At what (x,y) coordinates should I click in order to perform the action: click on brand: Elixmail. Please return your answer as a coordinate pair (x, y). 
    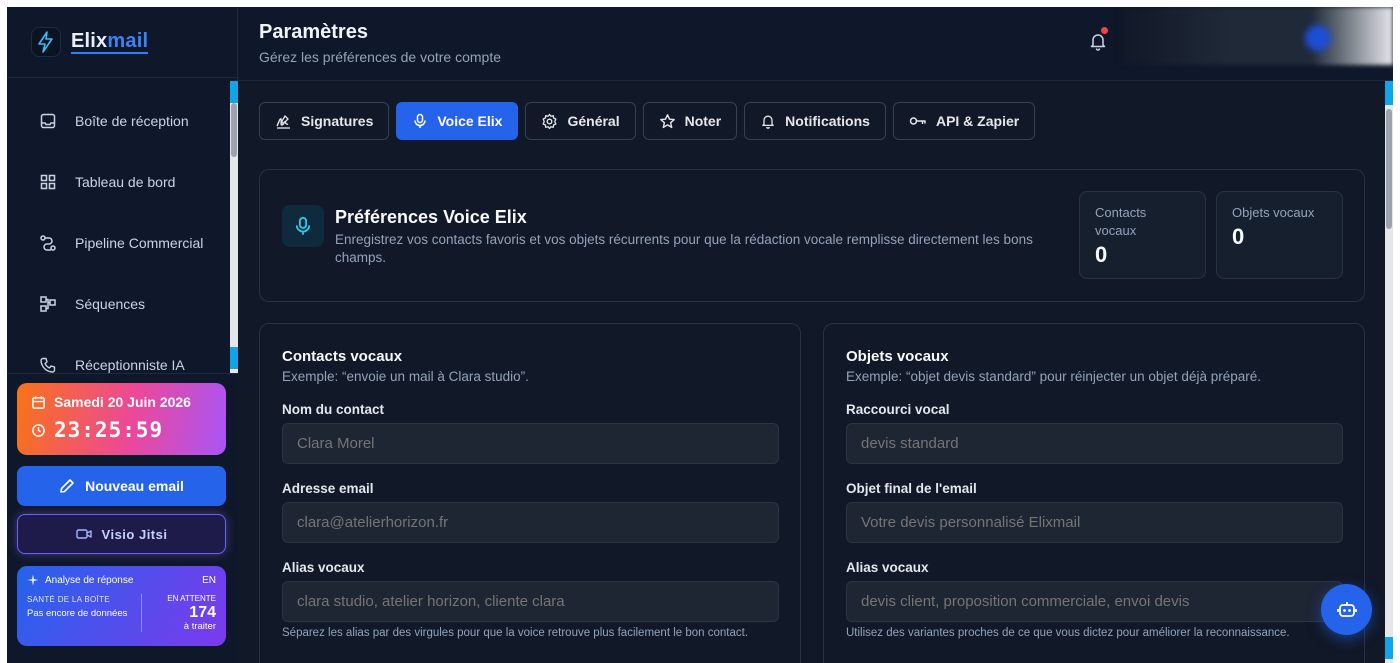
    Looking at the image, I should click on (90, 42).